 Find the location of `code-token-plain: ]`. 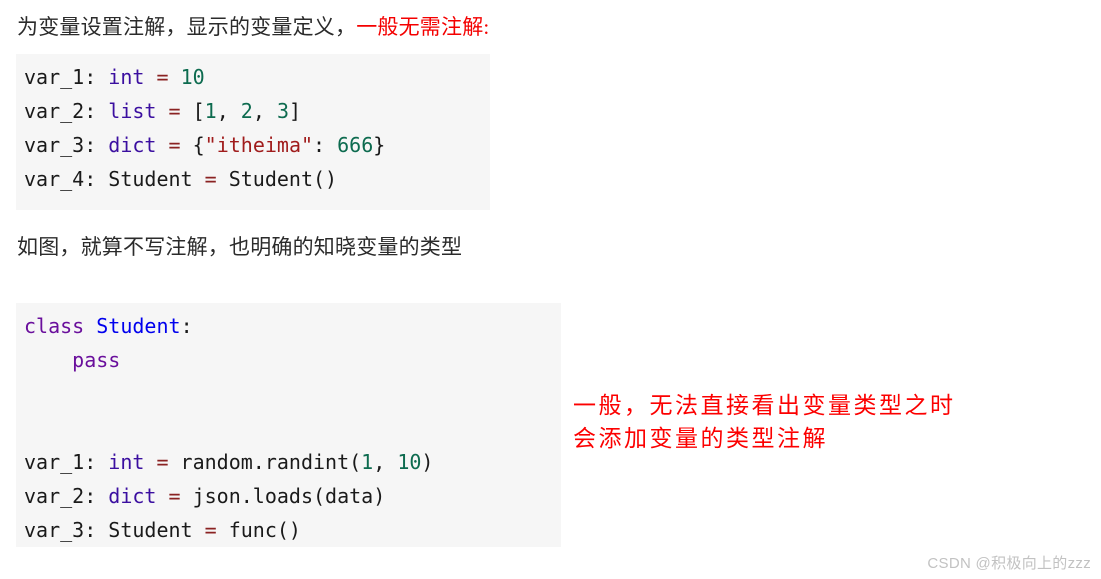

code-token-plain: ] is located at coordinates (295, 111).